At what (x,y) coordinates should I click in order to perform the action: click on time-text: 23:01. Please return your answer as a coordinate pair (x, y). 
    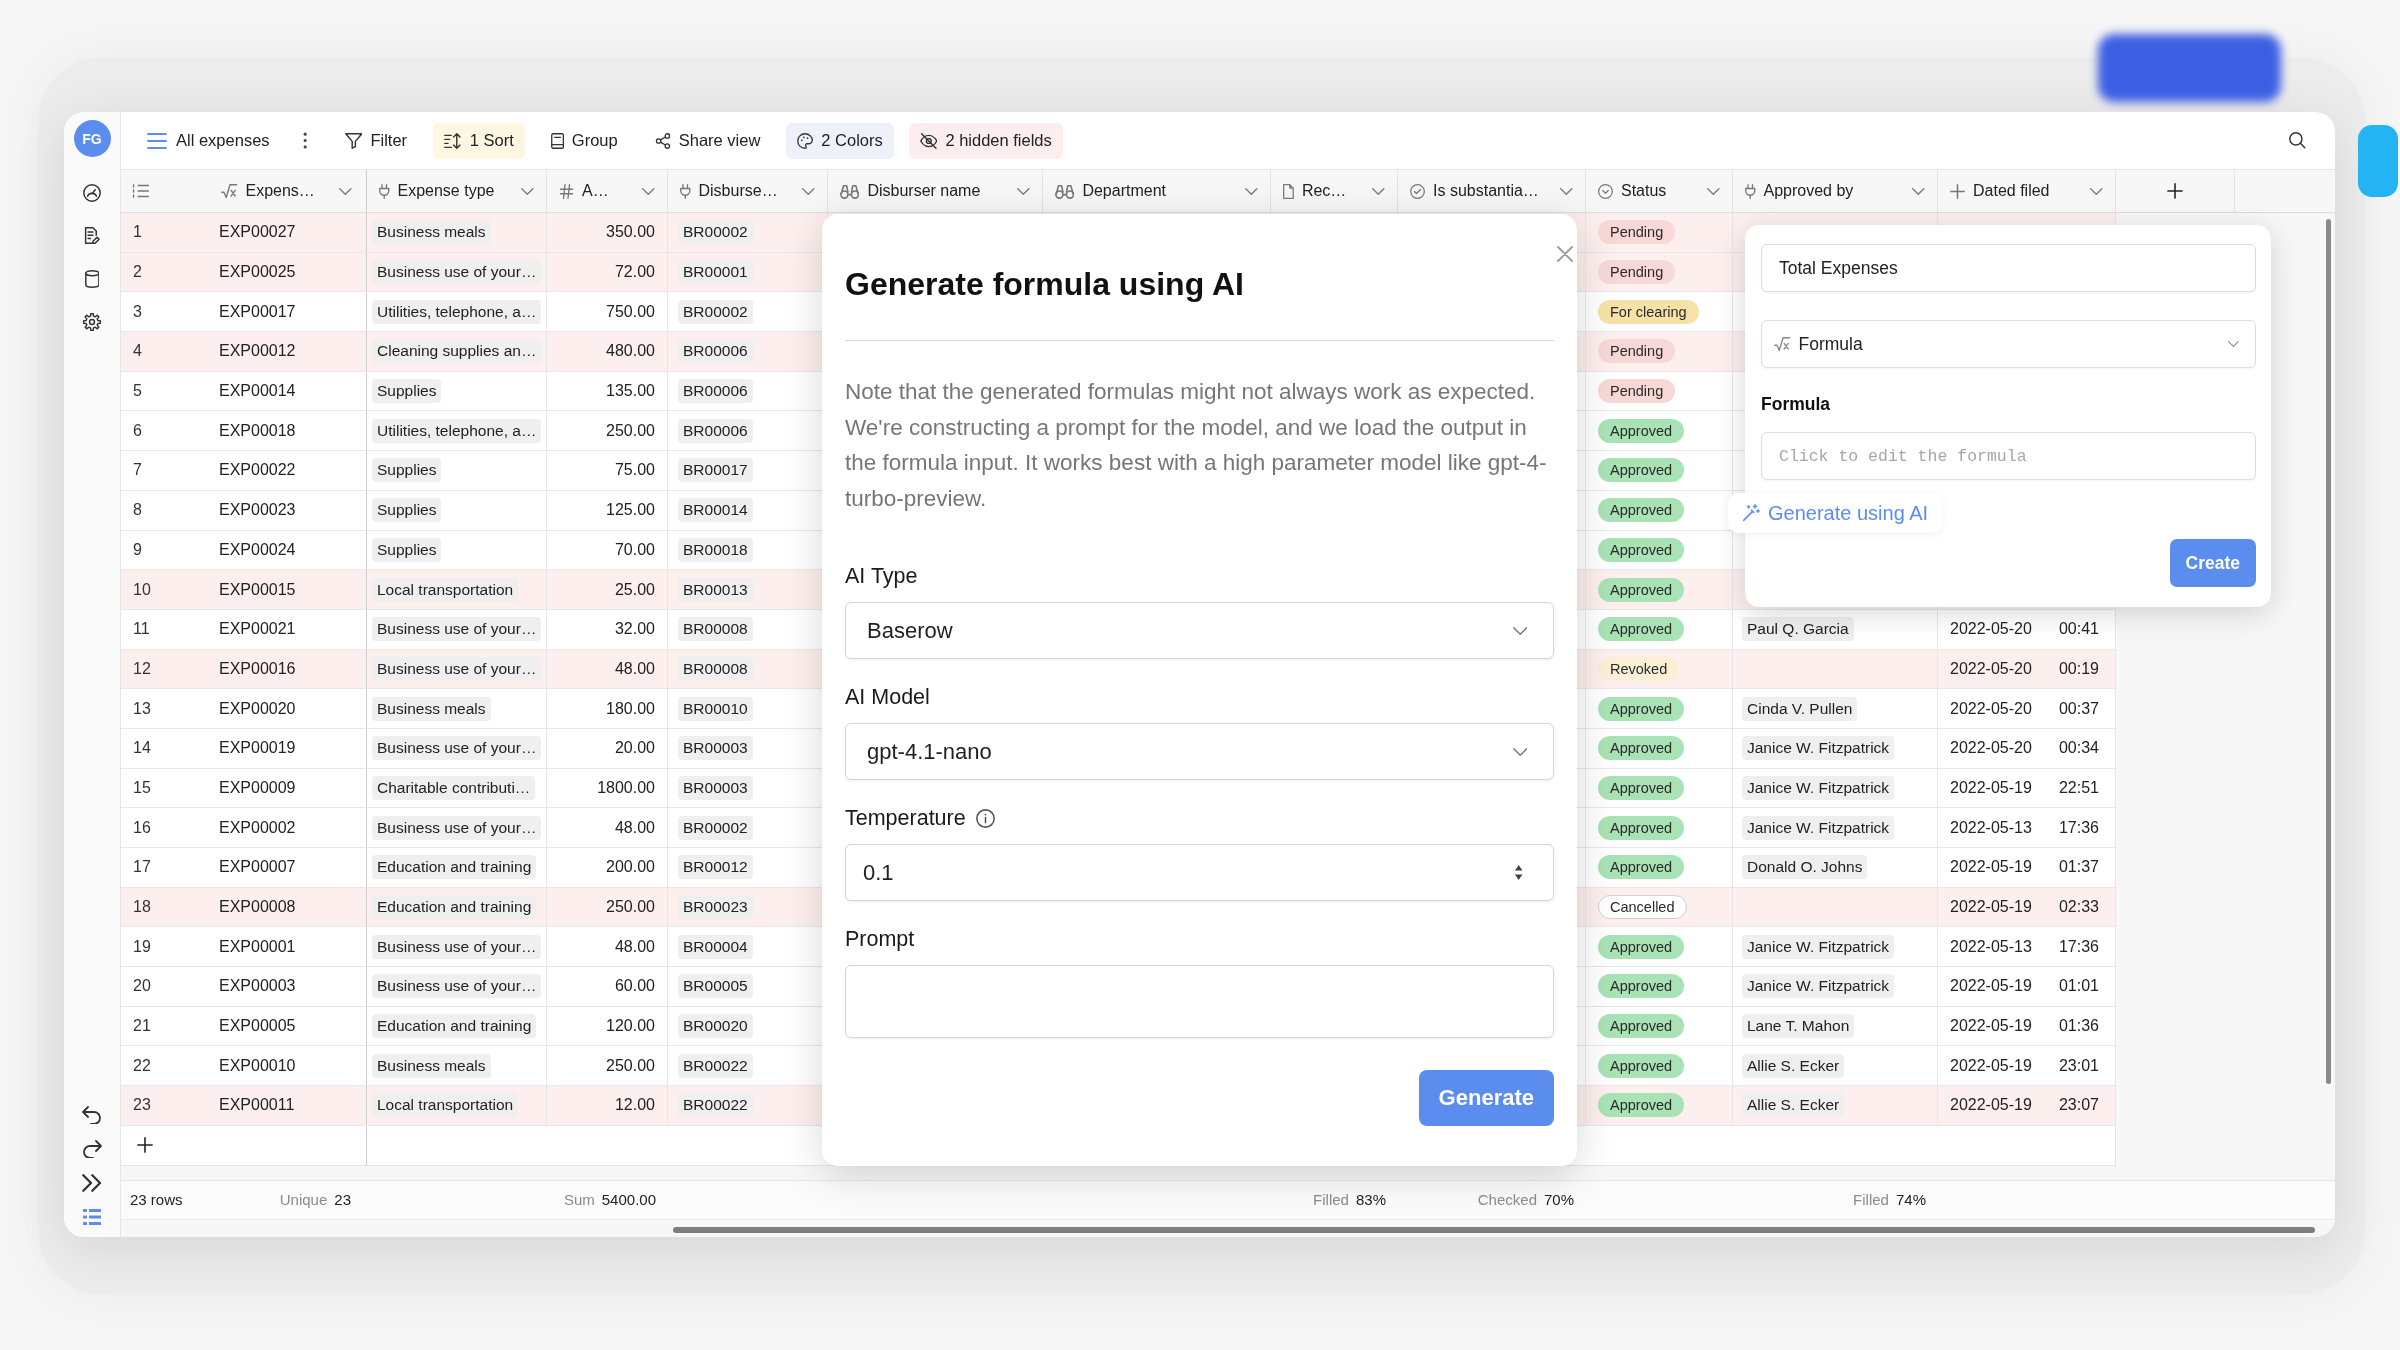
    Looking at the image, I should click on (2078, 1065).